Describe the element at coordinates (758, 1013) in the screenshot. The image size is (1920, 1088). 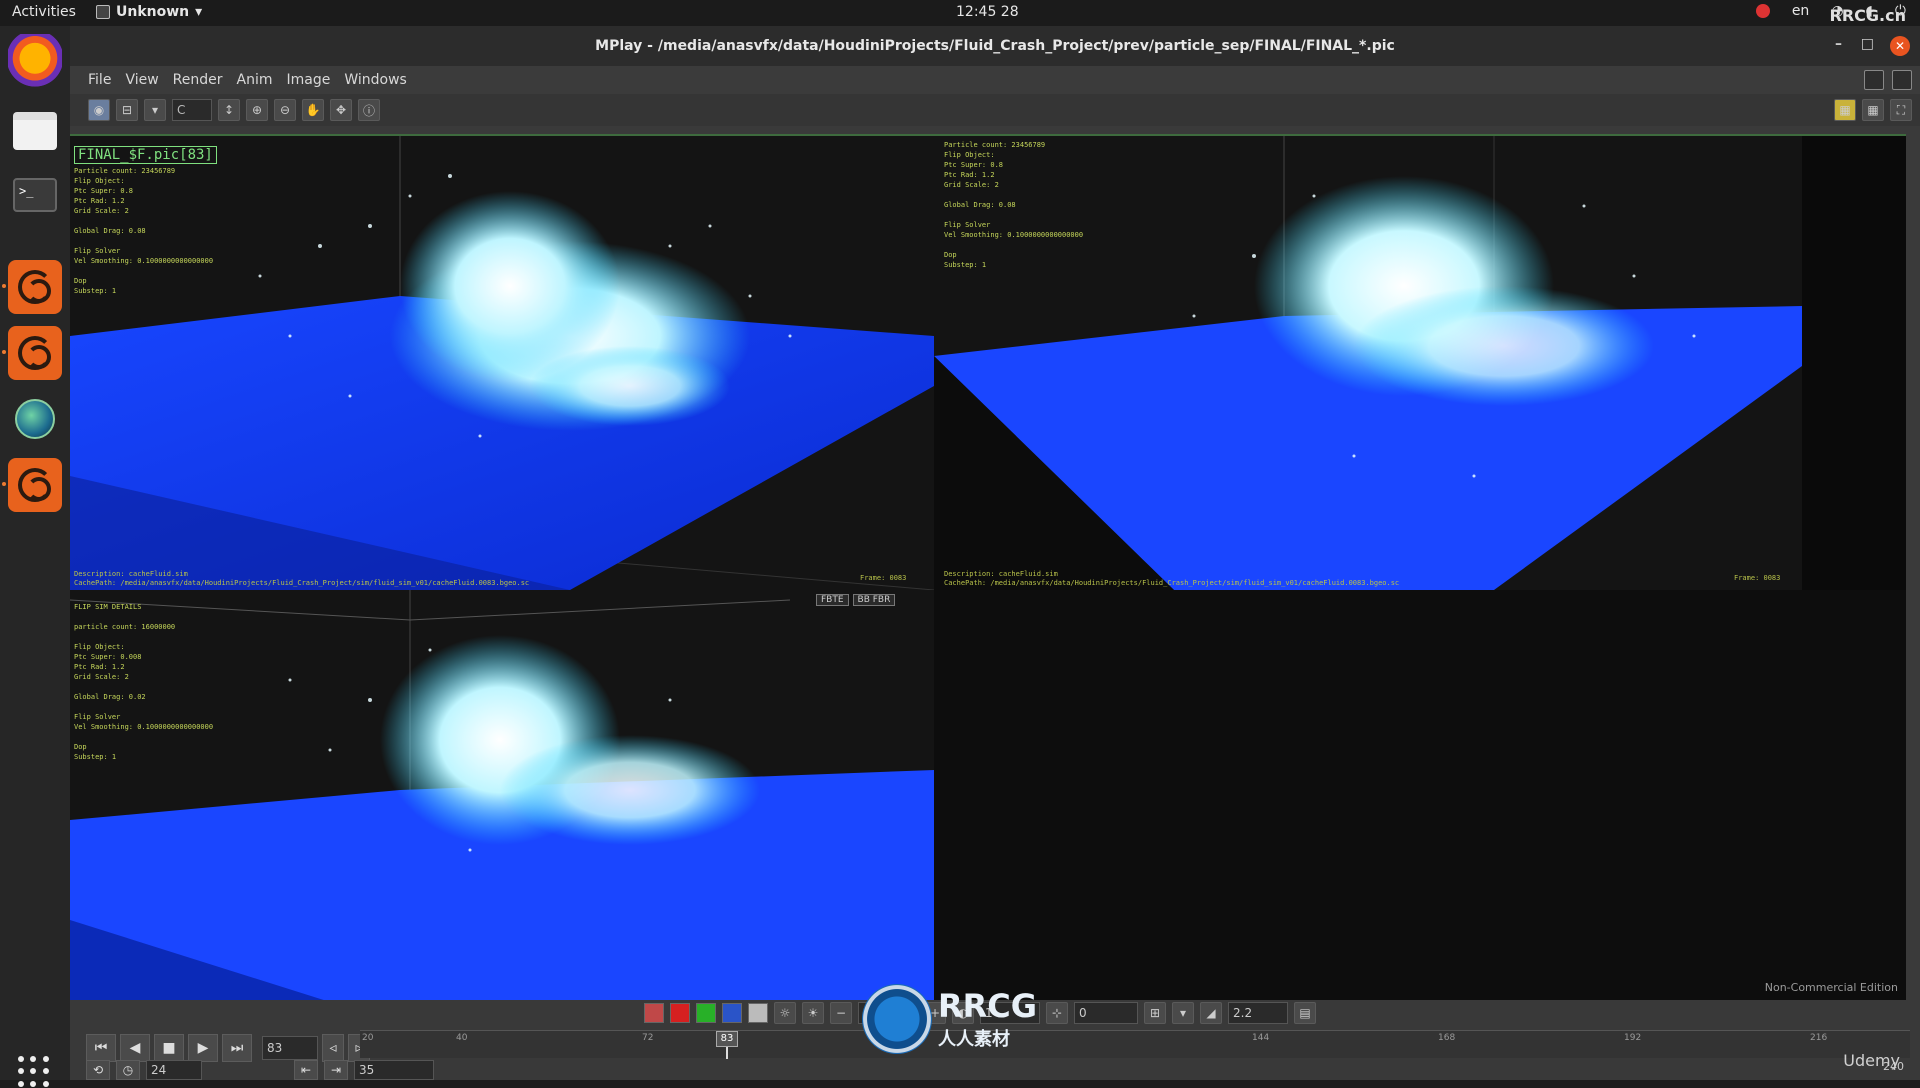
I see `alpha-channel-icon` at that location.